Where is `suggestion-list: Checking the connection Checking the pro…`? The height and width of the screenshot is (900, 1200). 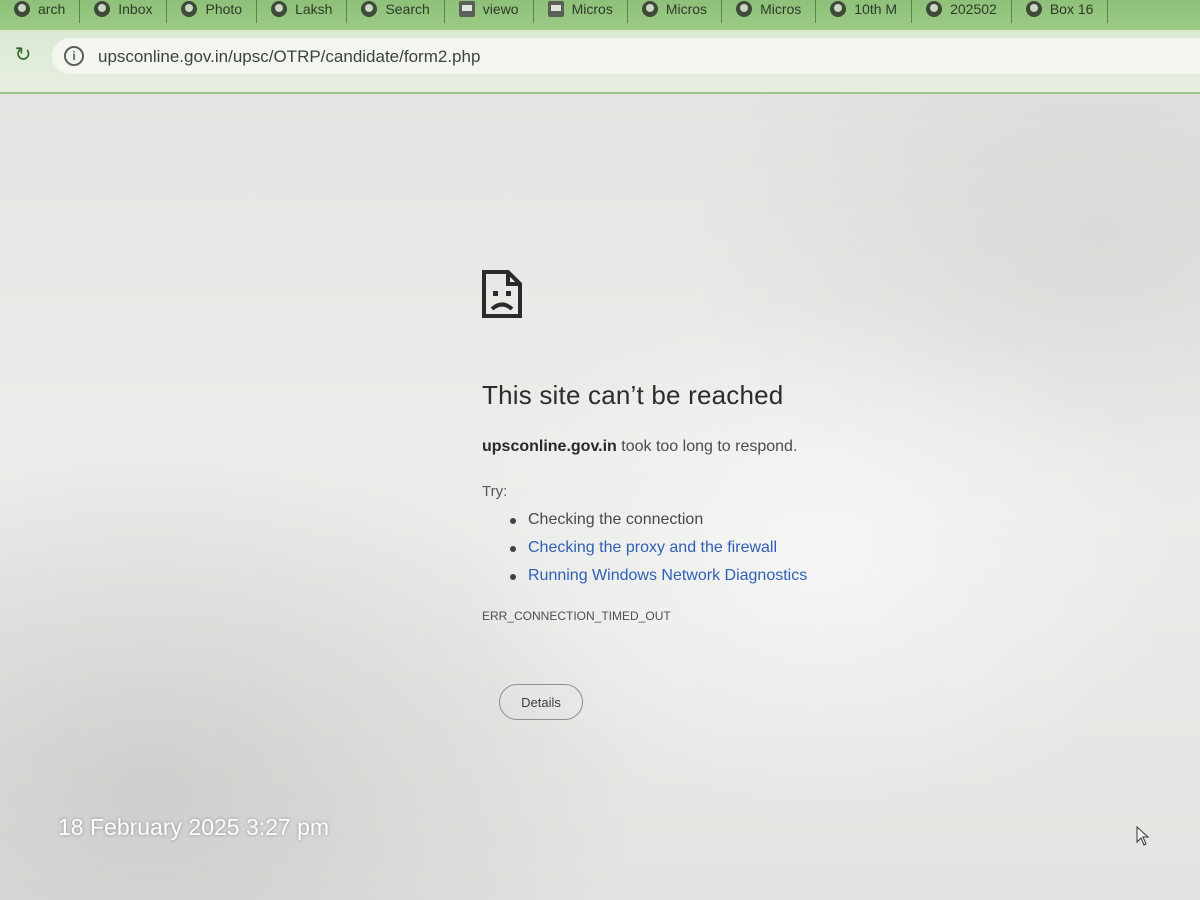 suggestion-list: Checking the connection Checking the pro… is located at coordinates (658, 550).